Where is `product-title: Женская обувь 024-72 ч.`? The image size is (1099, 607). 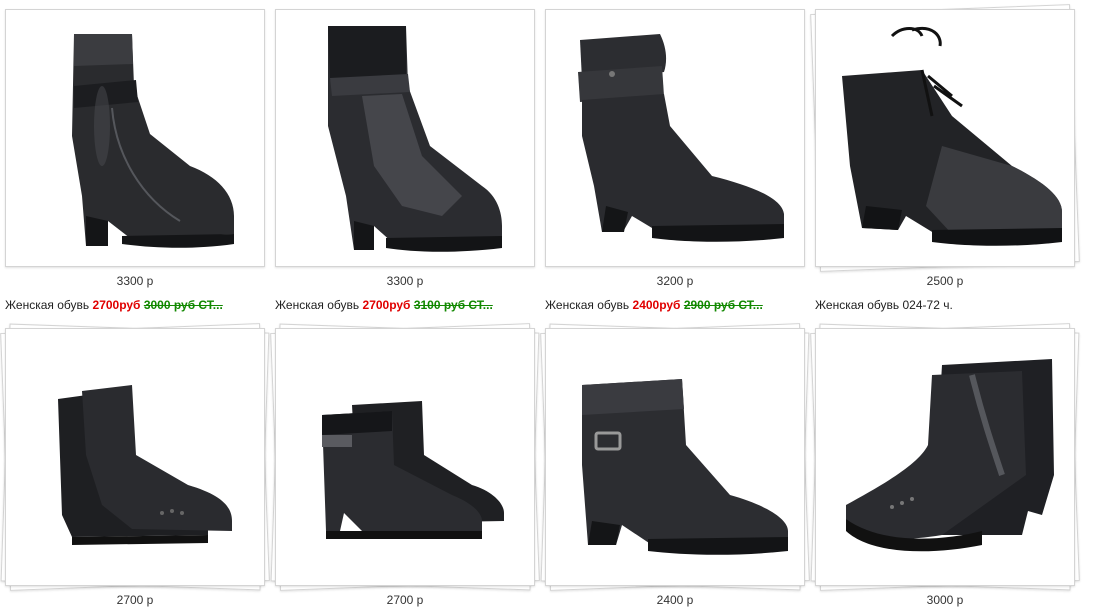 product-title: Женская обувь 024-72 ч. is located at coordinates (946, 305).